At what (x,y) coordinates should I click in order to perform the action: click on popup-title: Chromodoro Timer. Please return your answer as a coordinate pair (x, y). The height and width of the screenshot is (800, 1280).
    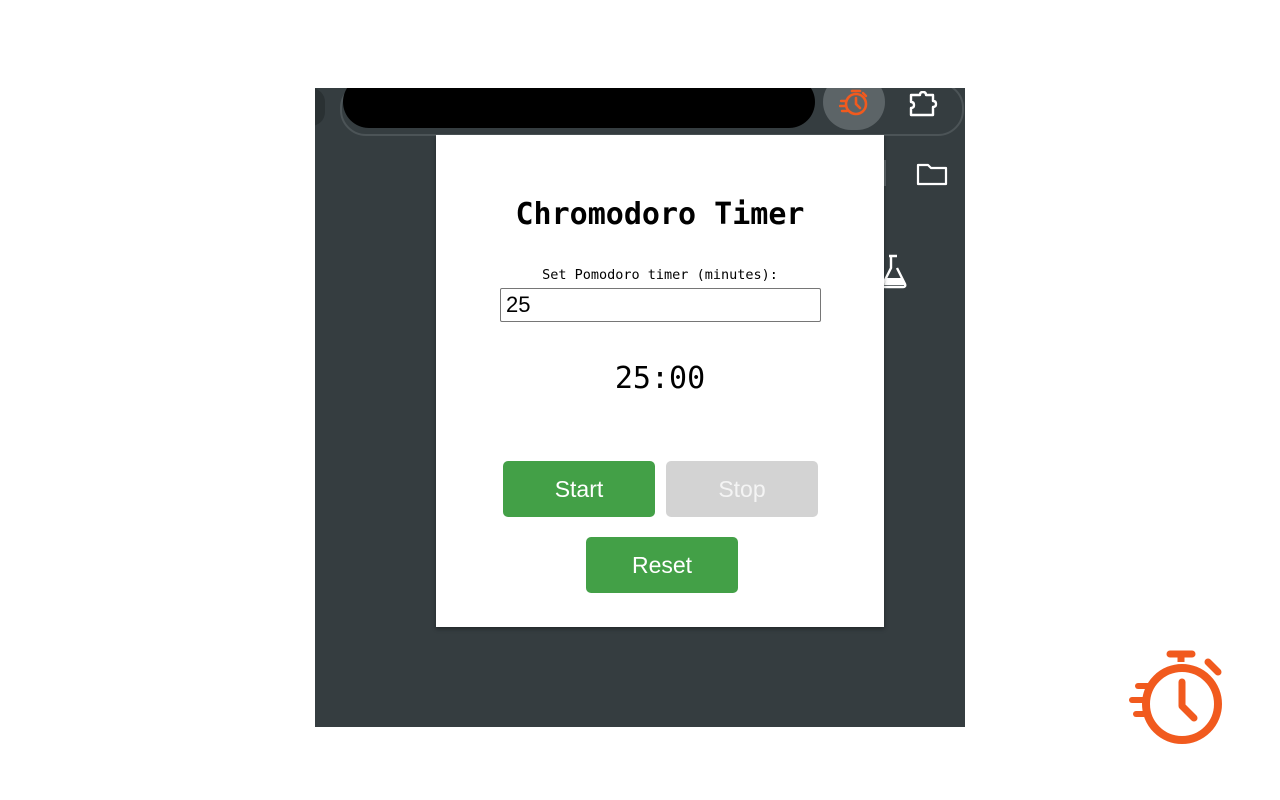
    Looking at the image, I should click on (660, 214).